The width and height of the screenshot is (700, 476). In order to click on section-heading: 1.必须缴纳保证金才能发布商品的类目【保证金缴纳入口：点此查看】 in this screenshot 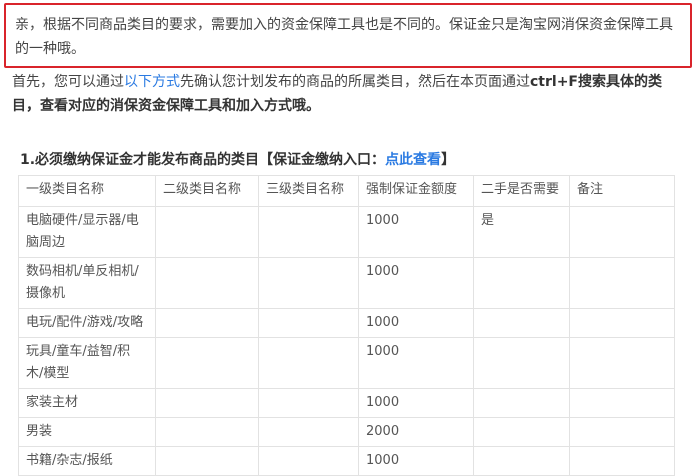, I will do `click(355, 160)`.